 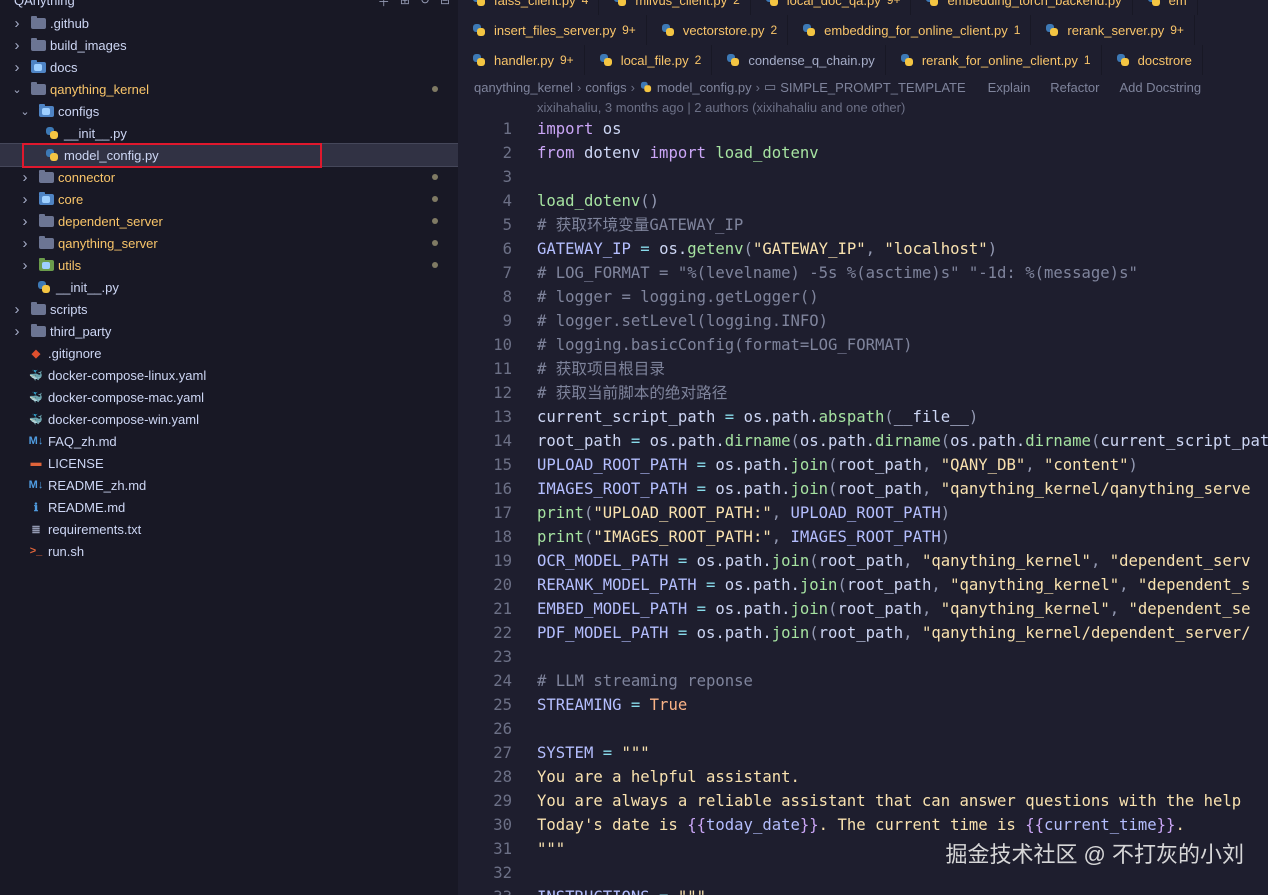 What do you see at coordinates (863, 393) in the screenshot?
I see `code-line: 12 # 获取当前脚本的绝对路径` at bounding box center [863, 393].